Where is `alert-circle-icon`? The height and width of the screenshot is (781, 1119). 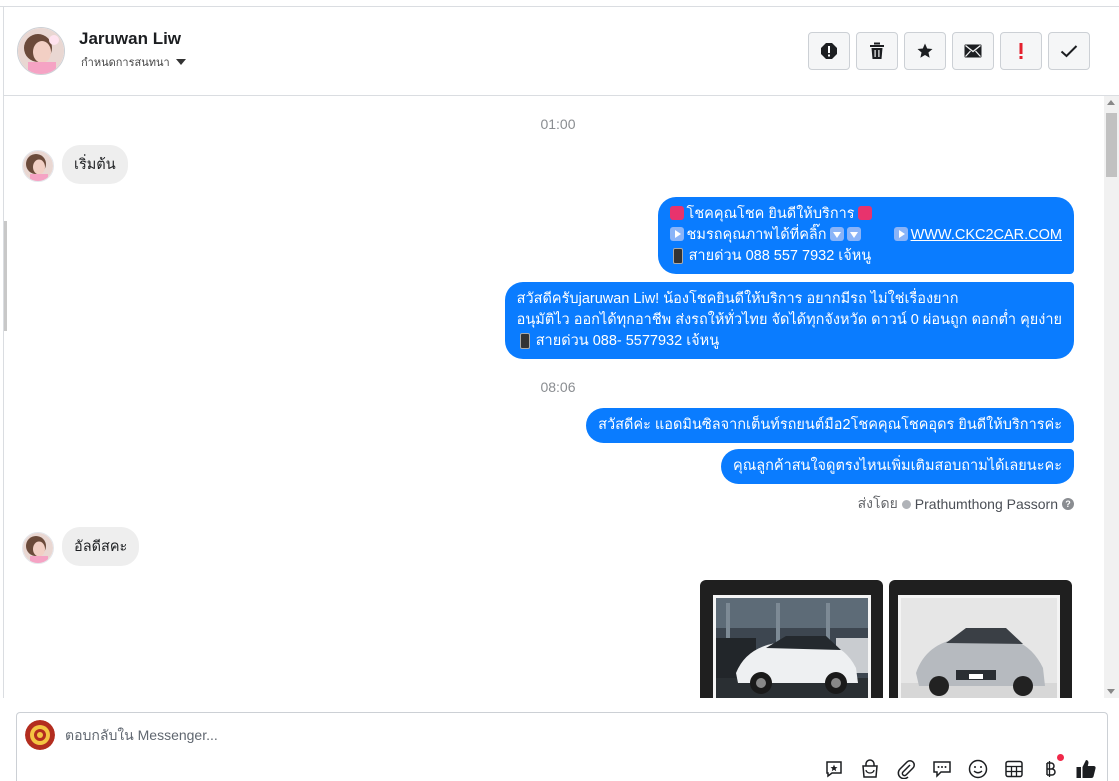
alert-circle-icon is located at coordinates (829, 51).